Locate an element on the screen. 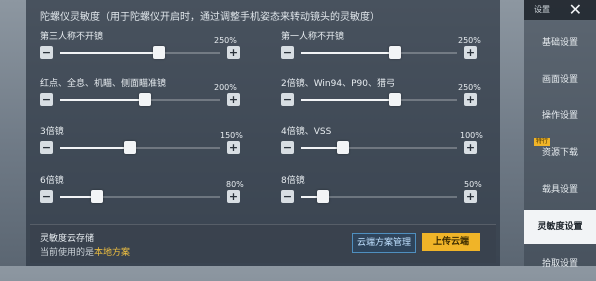 Image resolution: width=596 pixels, height=281 pixels. sidebar-item-basic: 基础设置 is located at coordinates (560, 43).